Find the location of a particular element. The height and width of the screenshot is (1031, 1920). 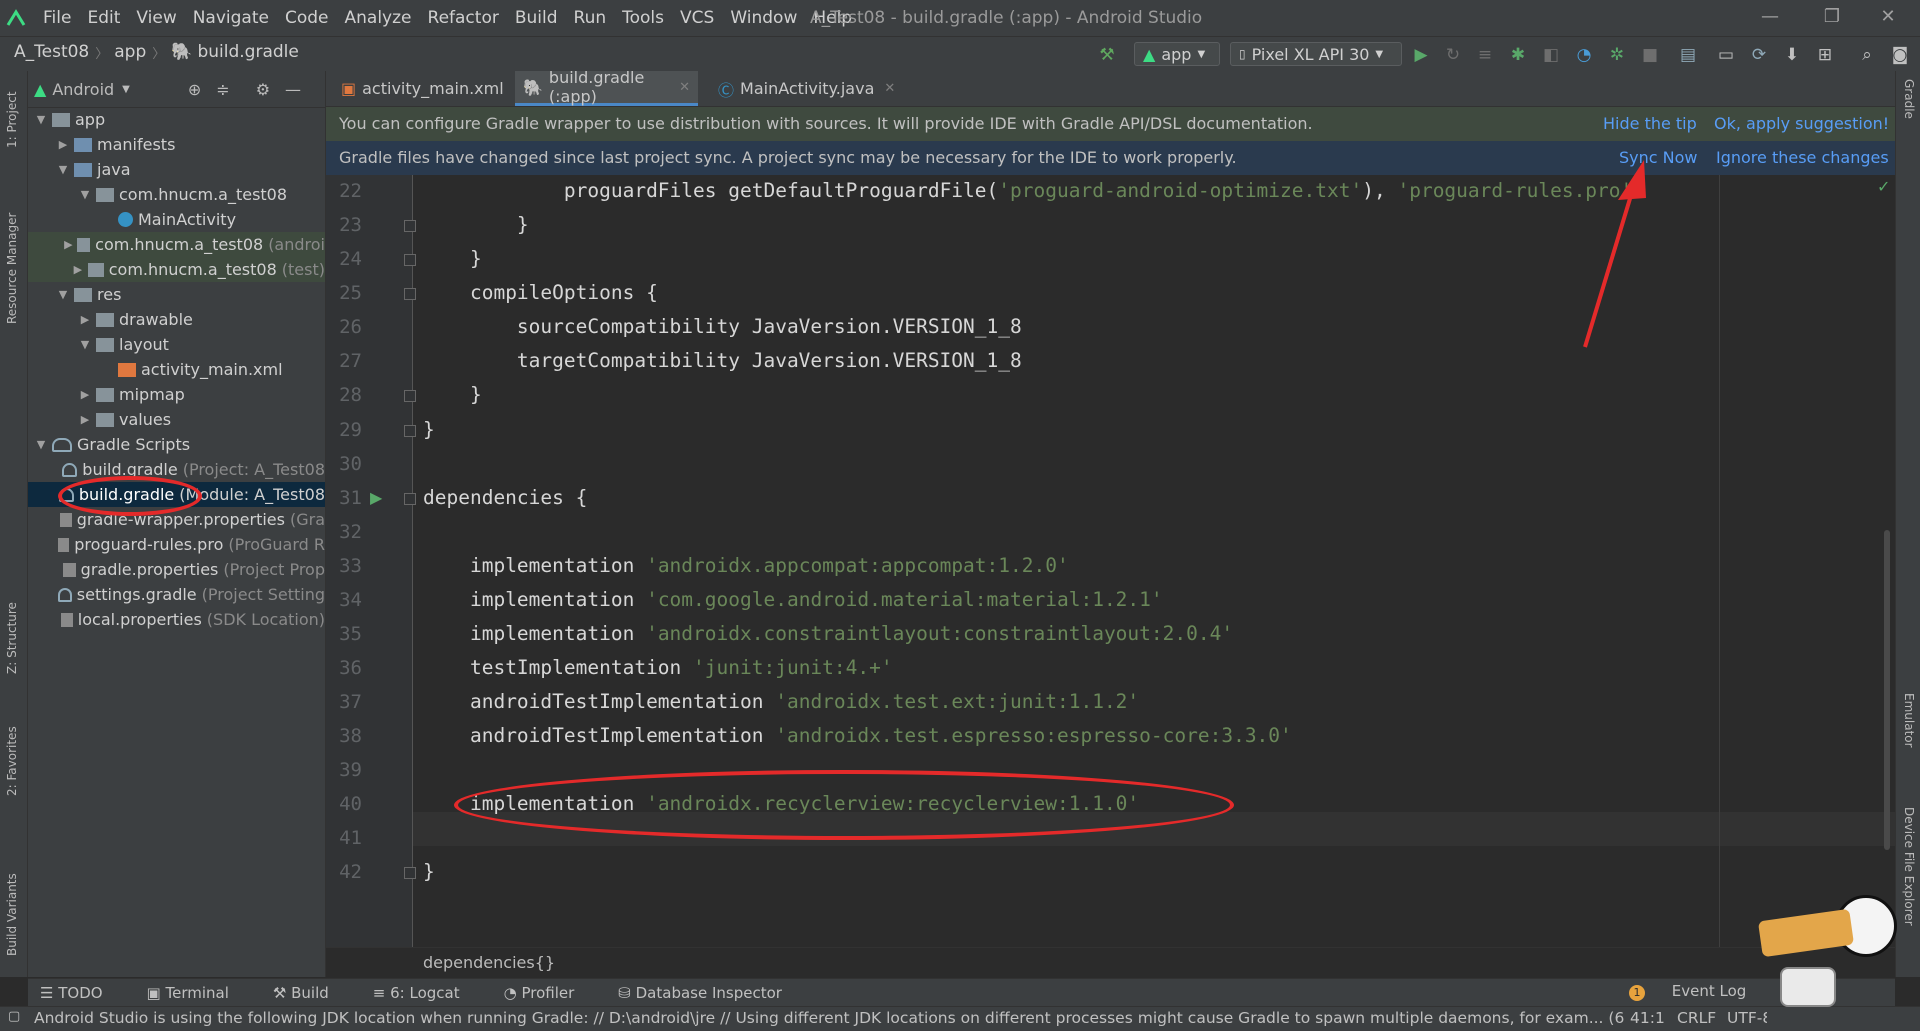

line-separator: CRLF is located at coordinates (1696, 1018).